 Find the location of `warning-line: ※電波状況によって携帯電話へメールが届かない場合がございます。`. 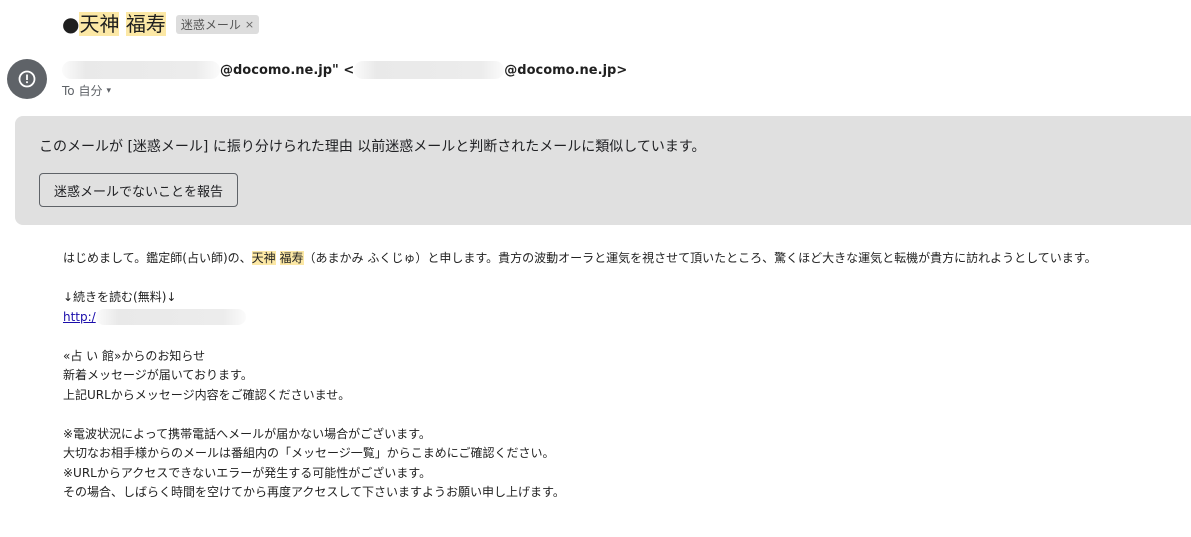

warning-line: ※電波状況によって携帯電話へメールが届かない場合がございます。 is located at coordinates (247, 433).